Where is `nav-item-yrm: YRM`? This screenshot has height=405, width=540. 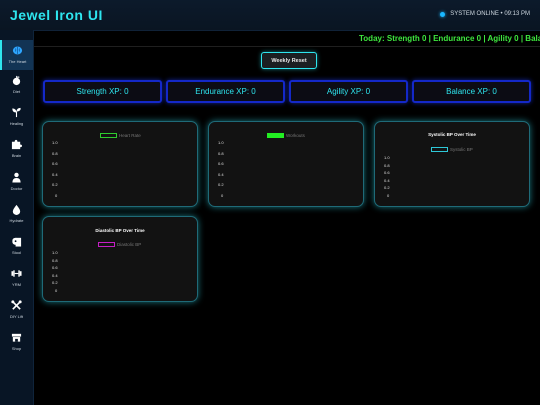 nav-item-yrm: YRM is located at coordinates (16, 278).